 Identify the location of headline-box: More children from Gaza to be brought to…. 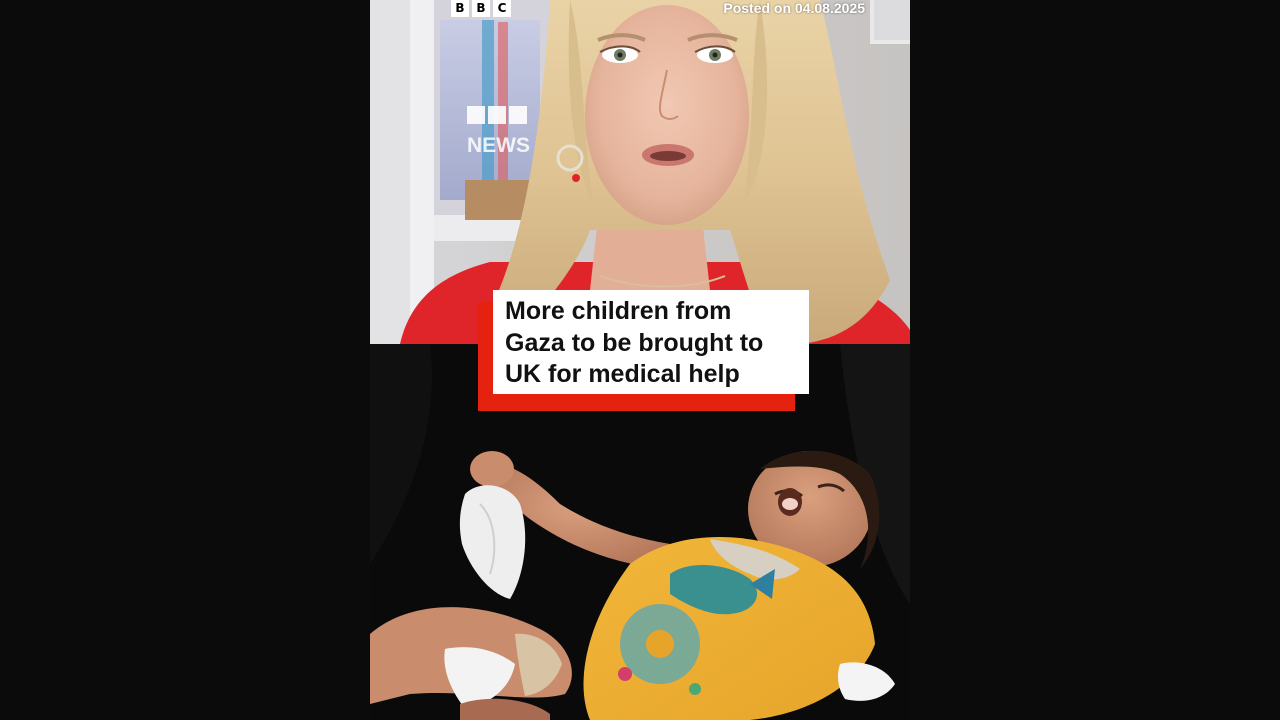
(651, 342).